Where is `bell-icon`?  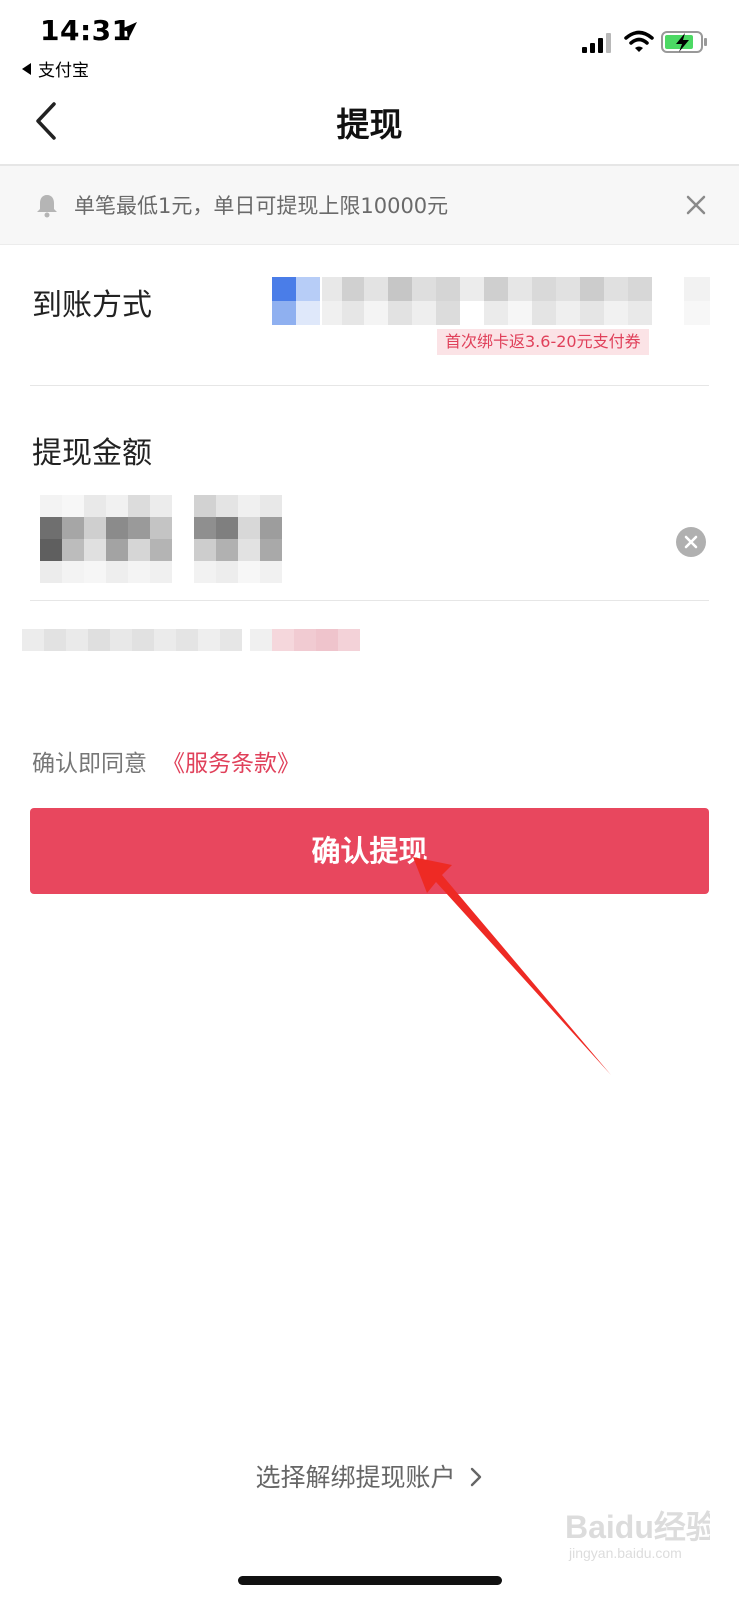
bell-icon is located at coordinates (47, 206).